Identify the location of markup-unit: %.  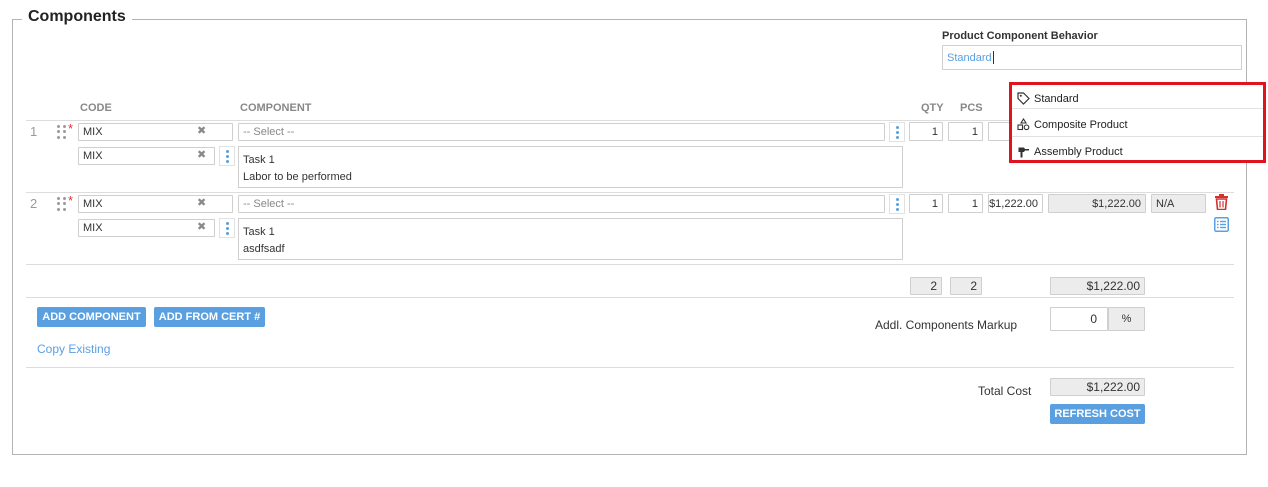
(1126, 319).